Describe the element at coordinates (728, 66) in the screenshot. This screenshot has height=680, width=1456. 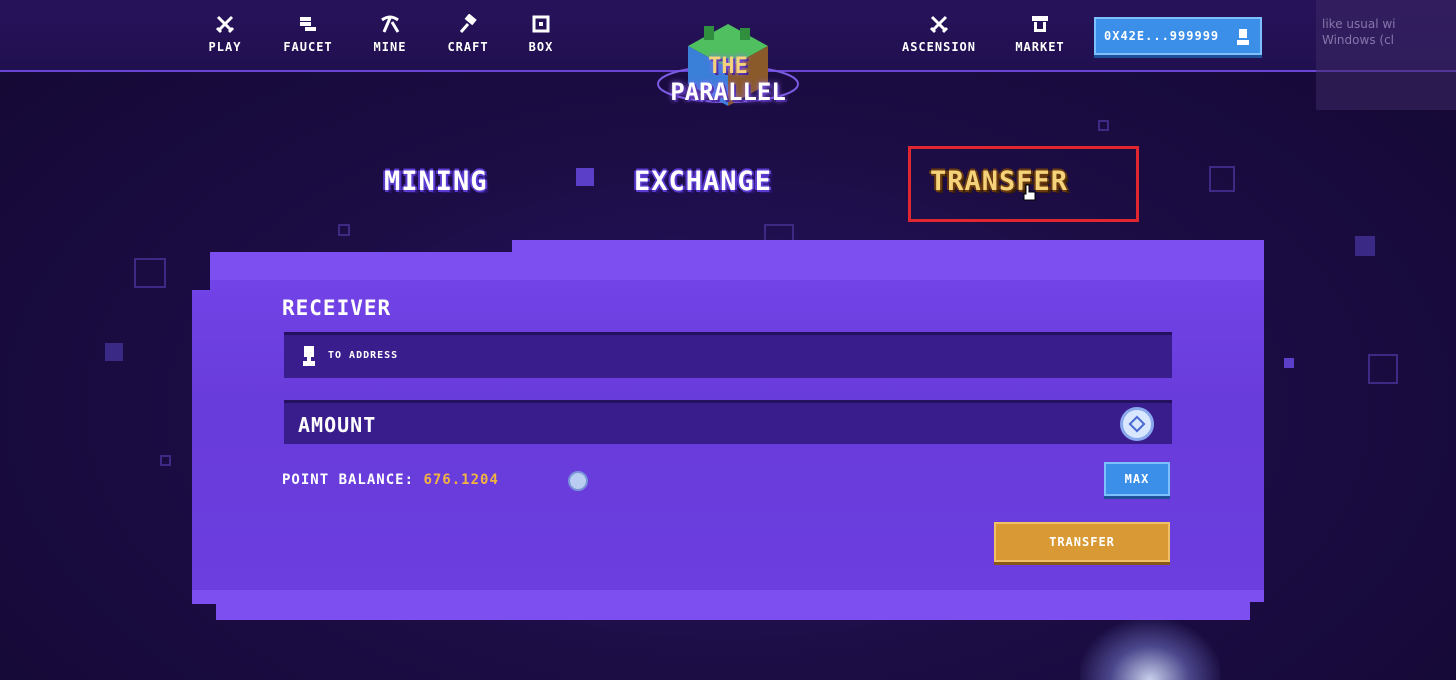
I see `logo-line1: THE` at that location.